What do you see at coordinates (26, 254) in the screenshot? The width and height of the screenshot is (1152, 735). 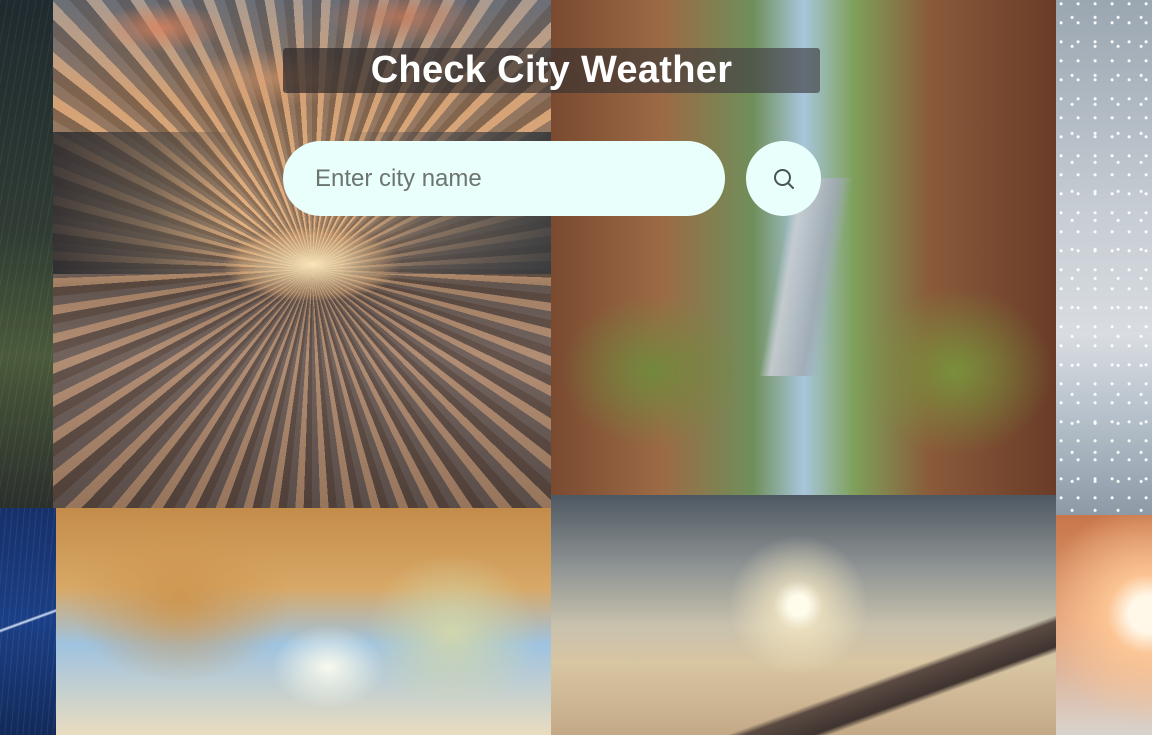 I see `rain-tile-image` at bounding box center [26, 254].